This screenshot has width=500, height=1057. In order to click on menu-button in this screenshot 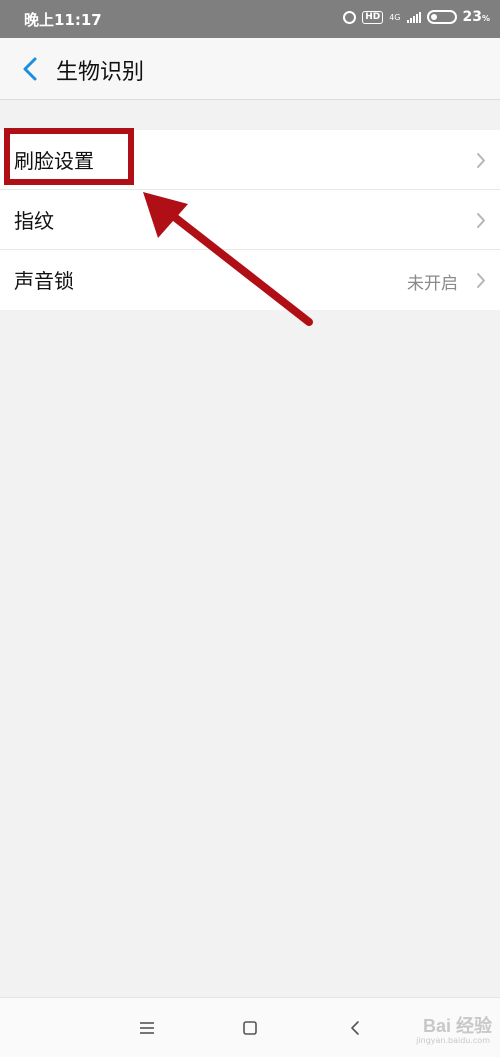, I will do `click(147, 1028)`.